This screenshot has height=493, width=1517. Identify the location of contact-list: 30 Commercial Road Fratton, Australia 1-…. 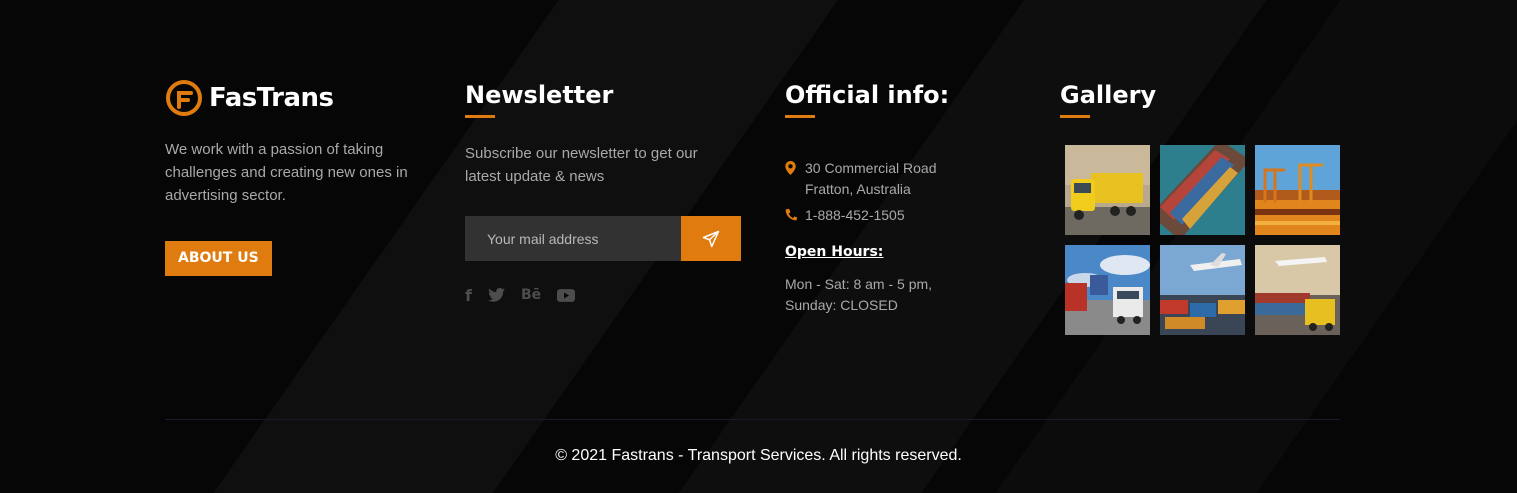
(910, 192).